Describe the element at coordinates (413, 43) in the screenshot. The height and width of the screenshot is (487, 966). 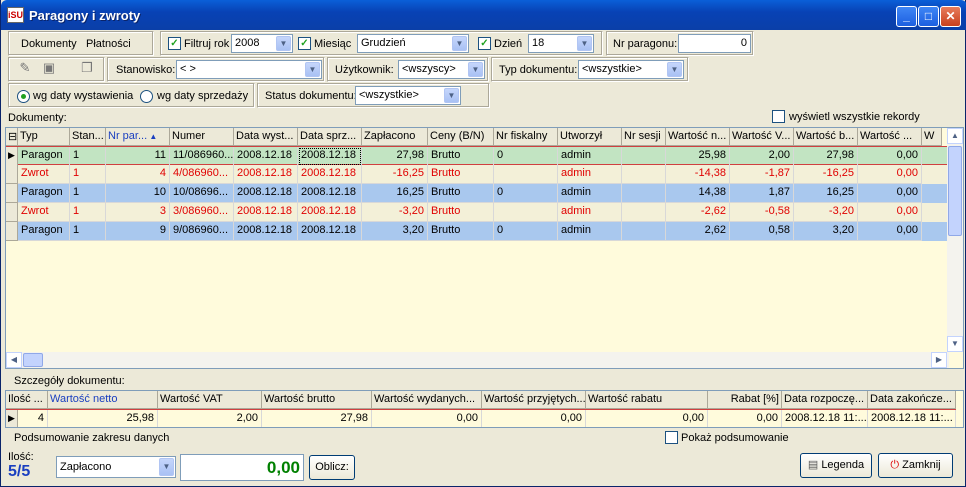
I see `month-select: Grudzień ▼` at that location.